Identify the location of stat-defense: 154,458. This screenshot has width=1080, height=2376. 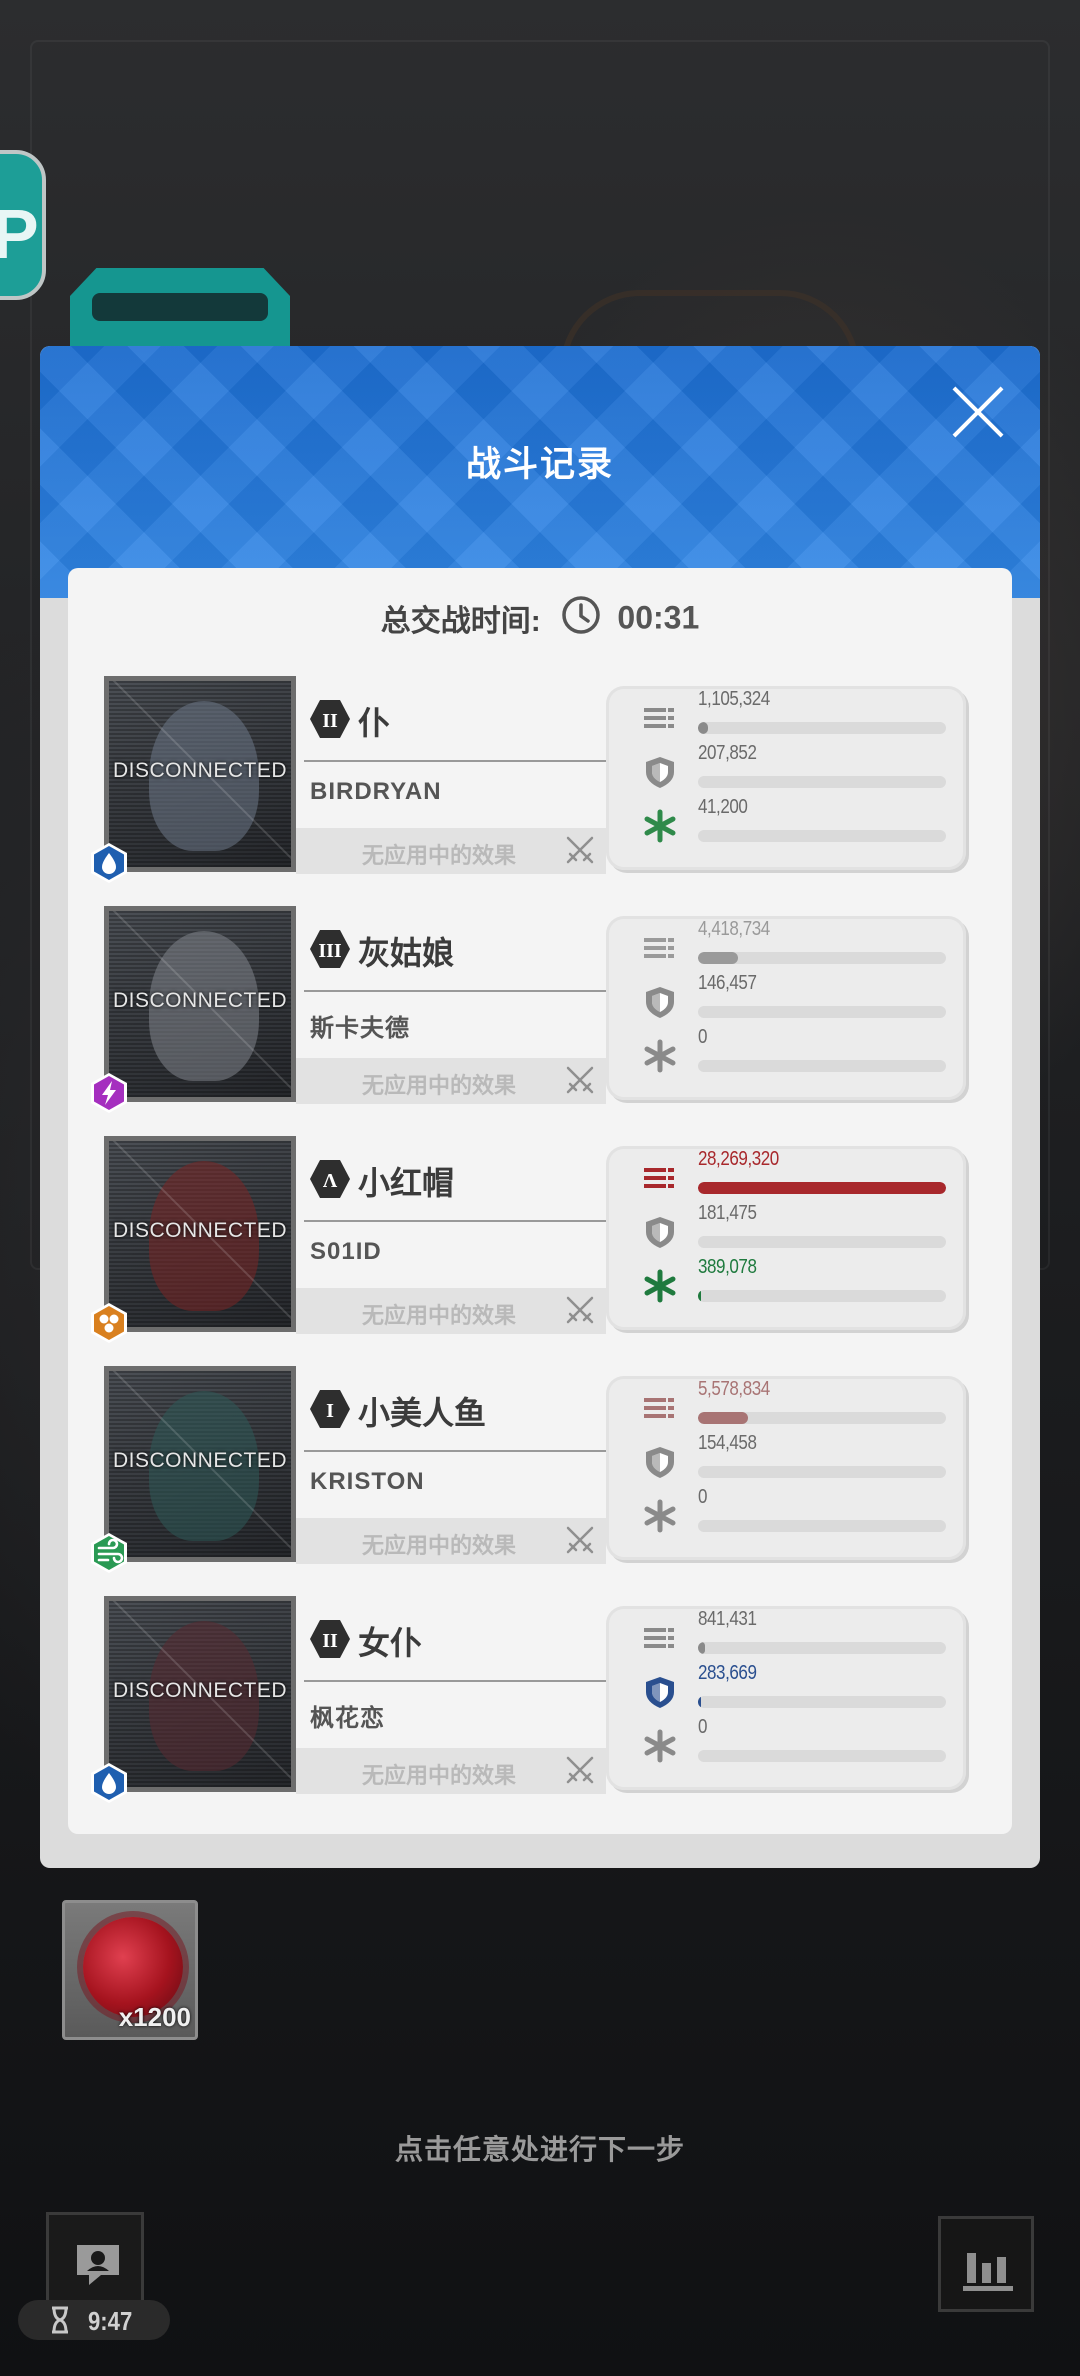
(786, 1459).